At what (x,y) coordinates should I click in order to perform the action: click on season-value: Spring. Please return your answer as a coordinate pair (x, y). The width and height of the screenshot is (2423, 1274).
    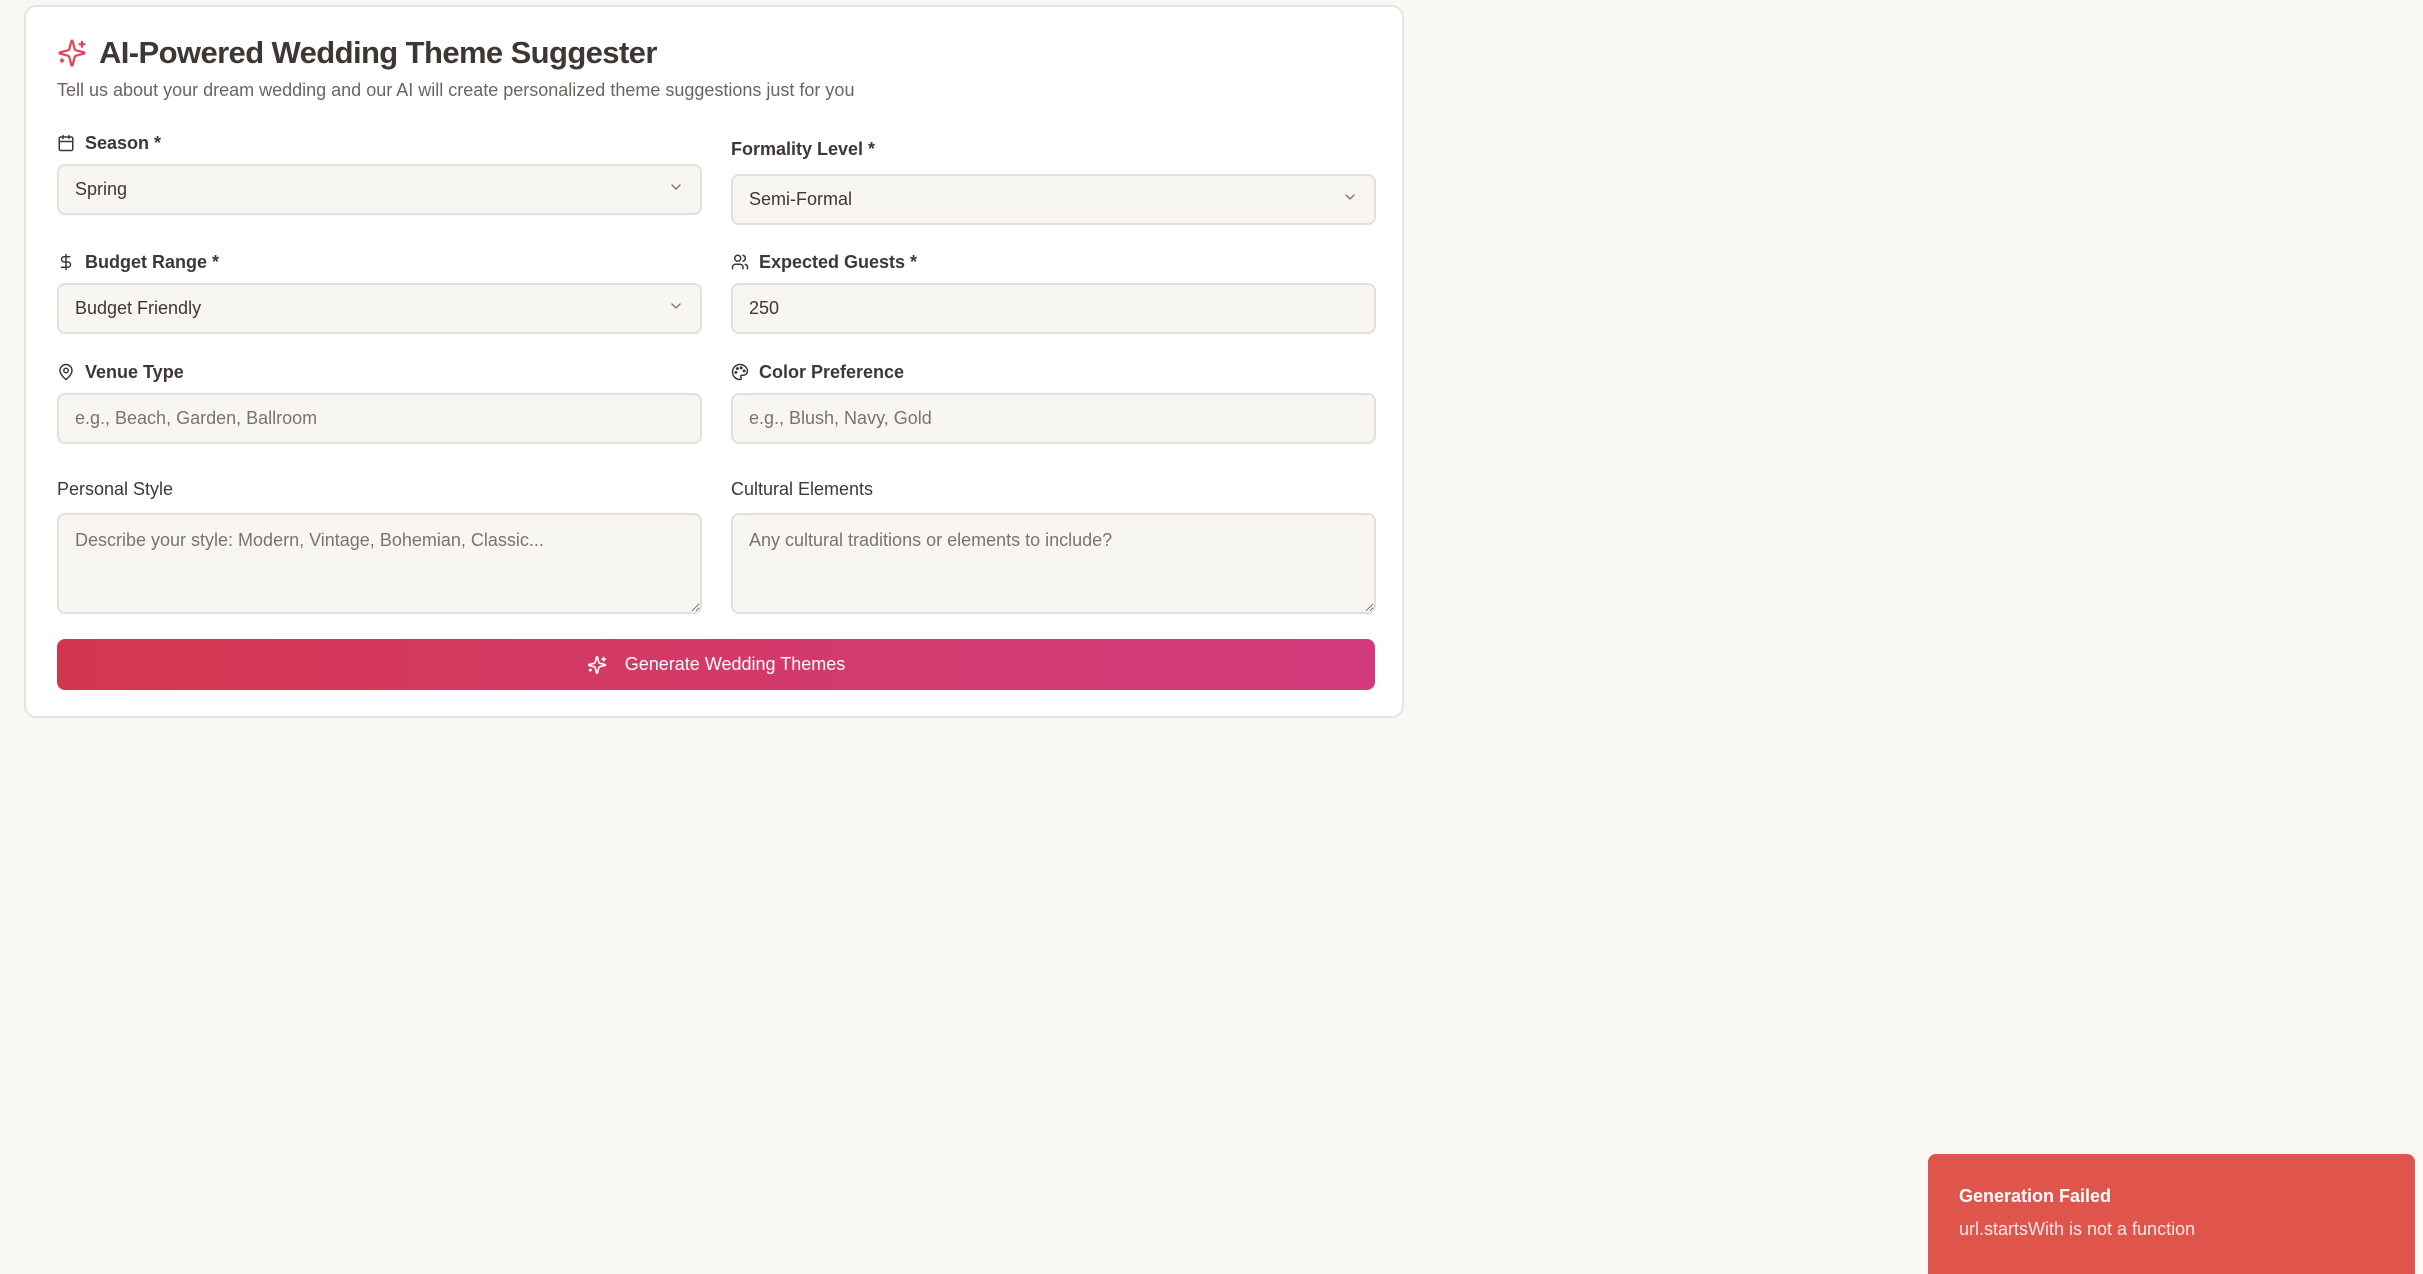
    Looking at the image, I should click on (101, 189).